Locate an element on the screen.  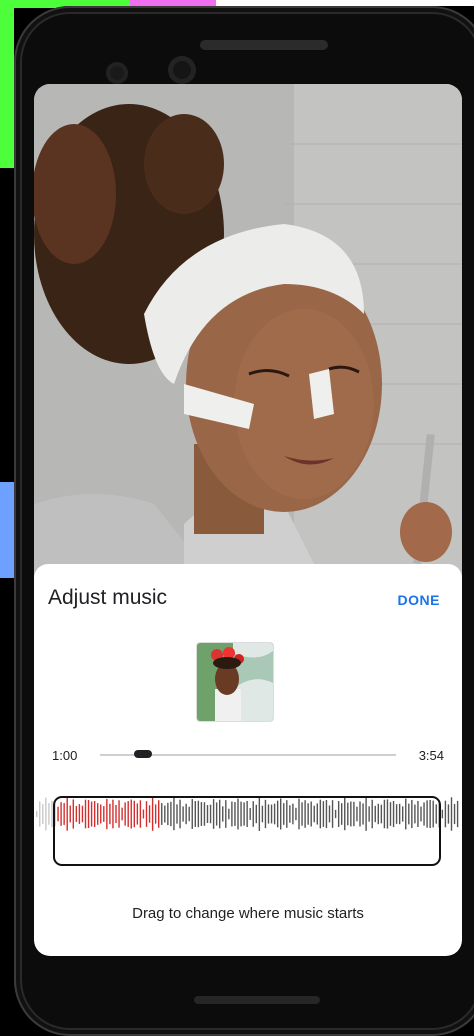
drag-hint-text: Drag to change where music starts is located at coordinates (248, 913).